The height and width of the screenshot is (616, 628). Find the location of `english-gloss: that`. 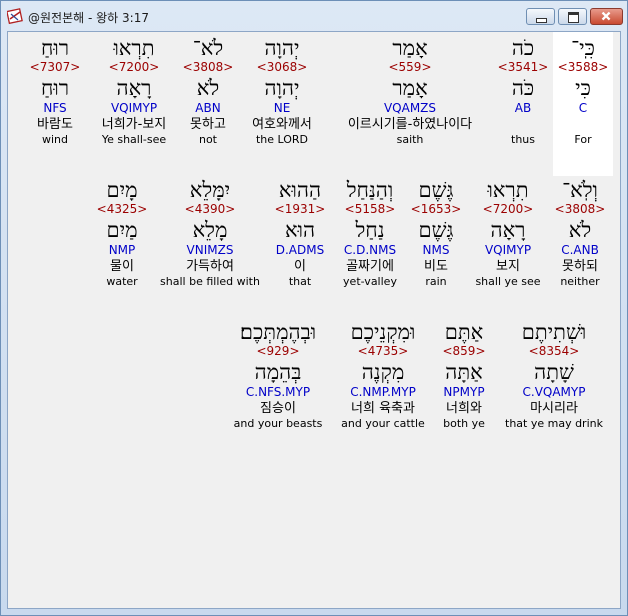

english-gloss: that is located at coordinates (300, 281).